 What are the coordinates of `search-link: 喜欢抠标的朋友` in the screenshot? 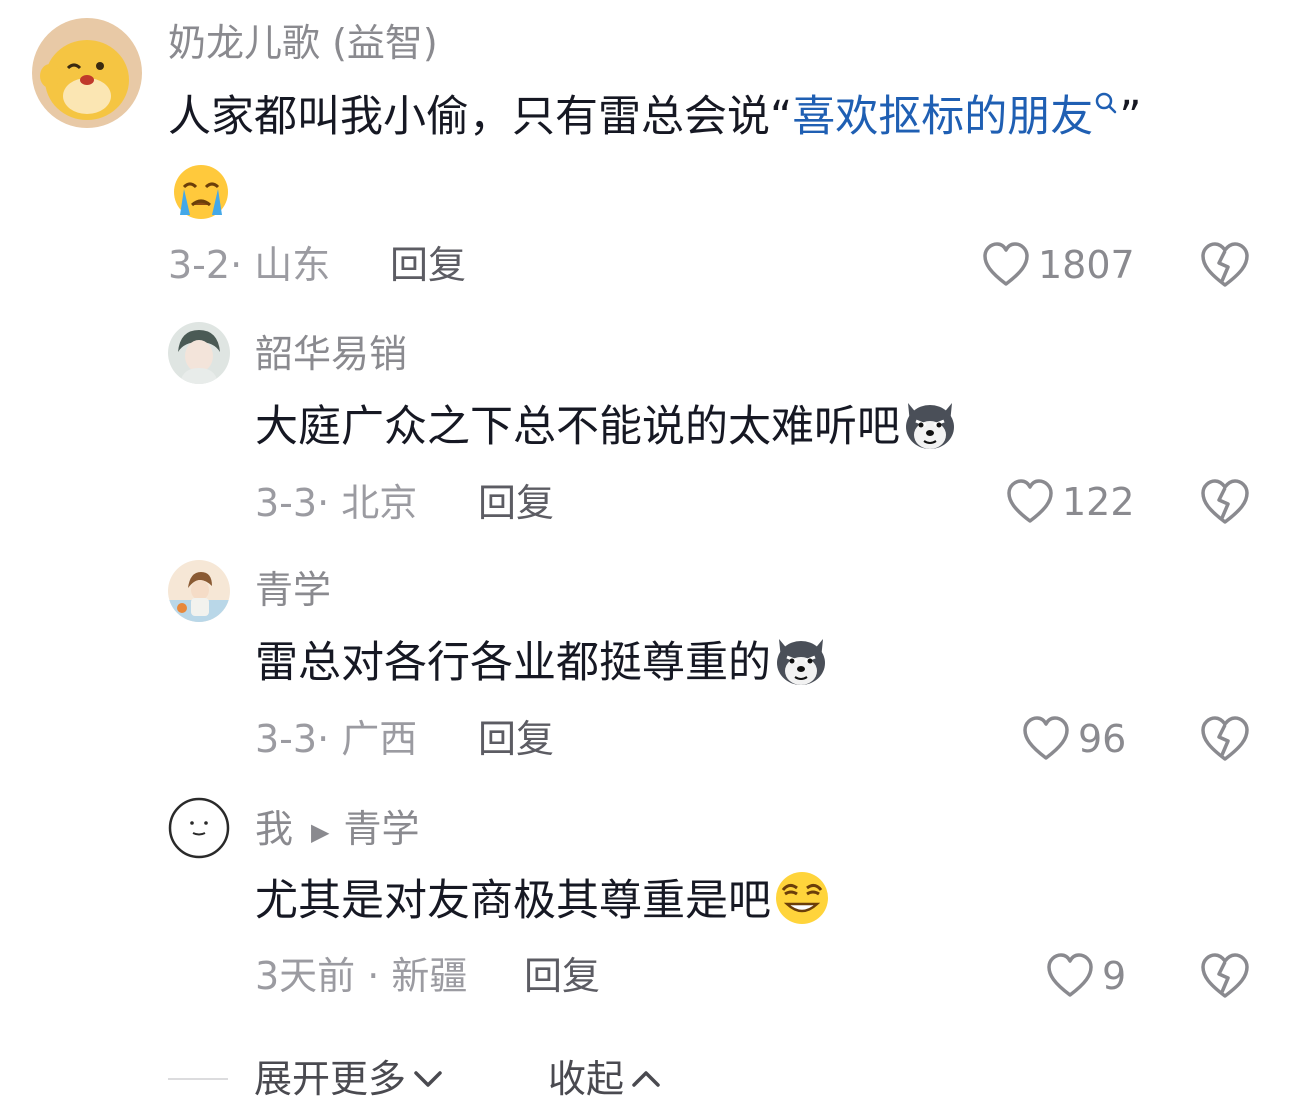 It's located at (942, 117).